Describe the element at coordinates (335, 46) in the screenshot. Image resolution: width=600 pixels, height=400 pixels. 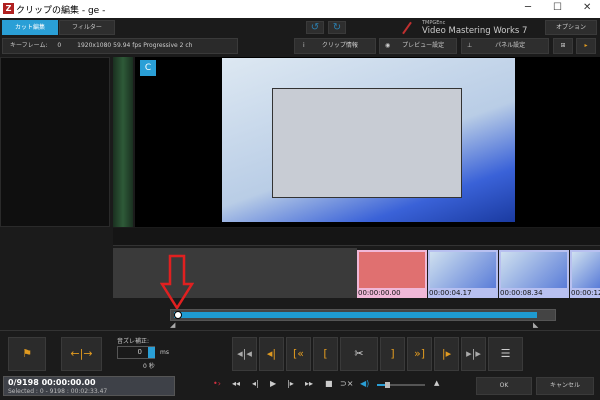
I see `clip-info-button: i クリップ情報` at that location.